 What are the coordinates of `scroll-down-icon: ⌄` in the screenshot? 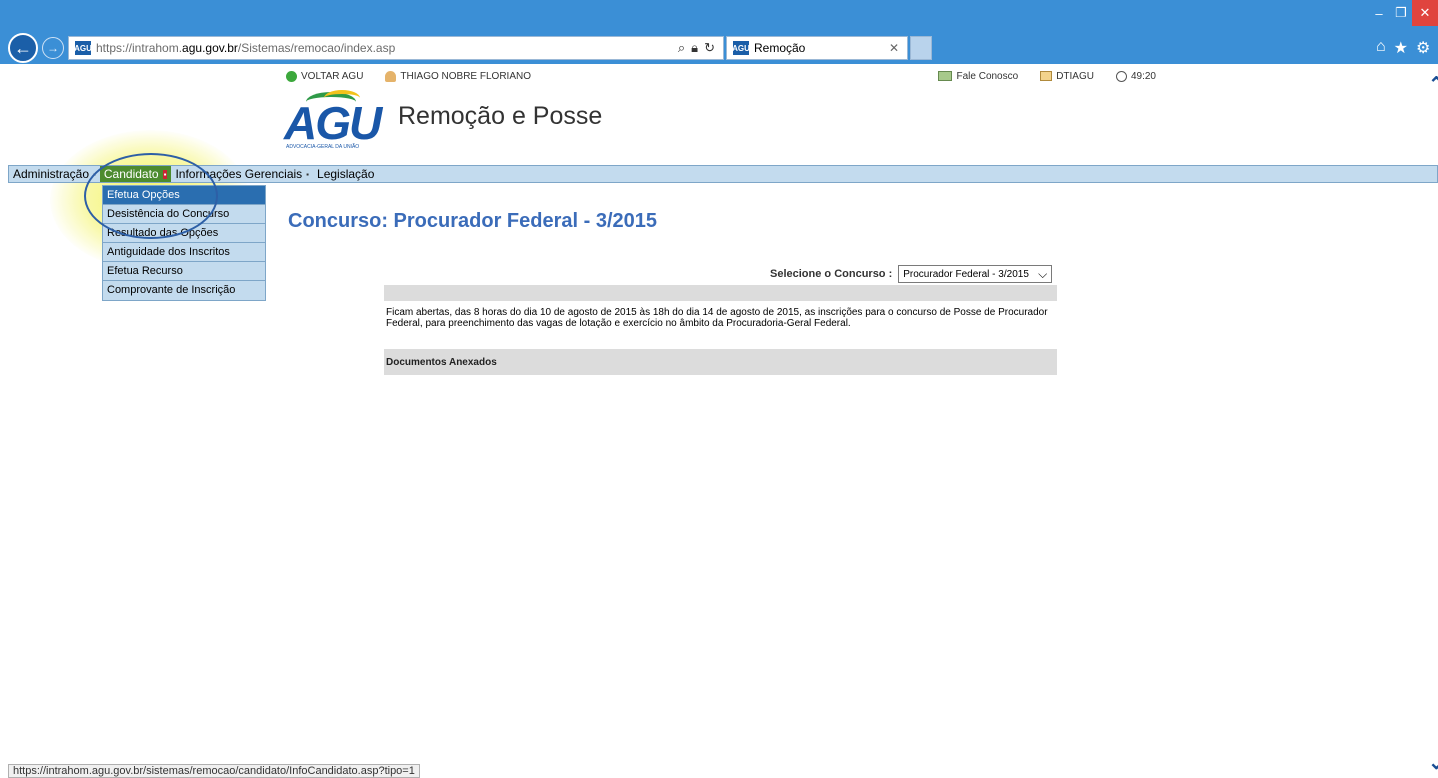 It's located at (1433, 762).